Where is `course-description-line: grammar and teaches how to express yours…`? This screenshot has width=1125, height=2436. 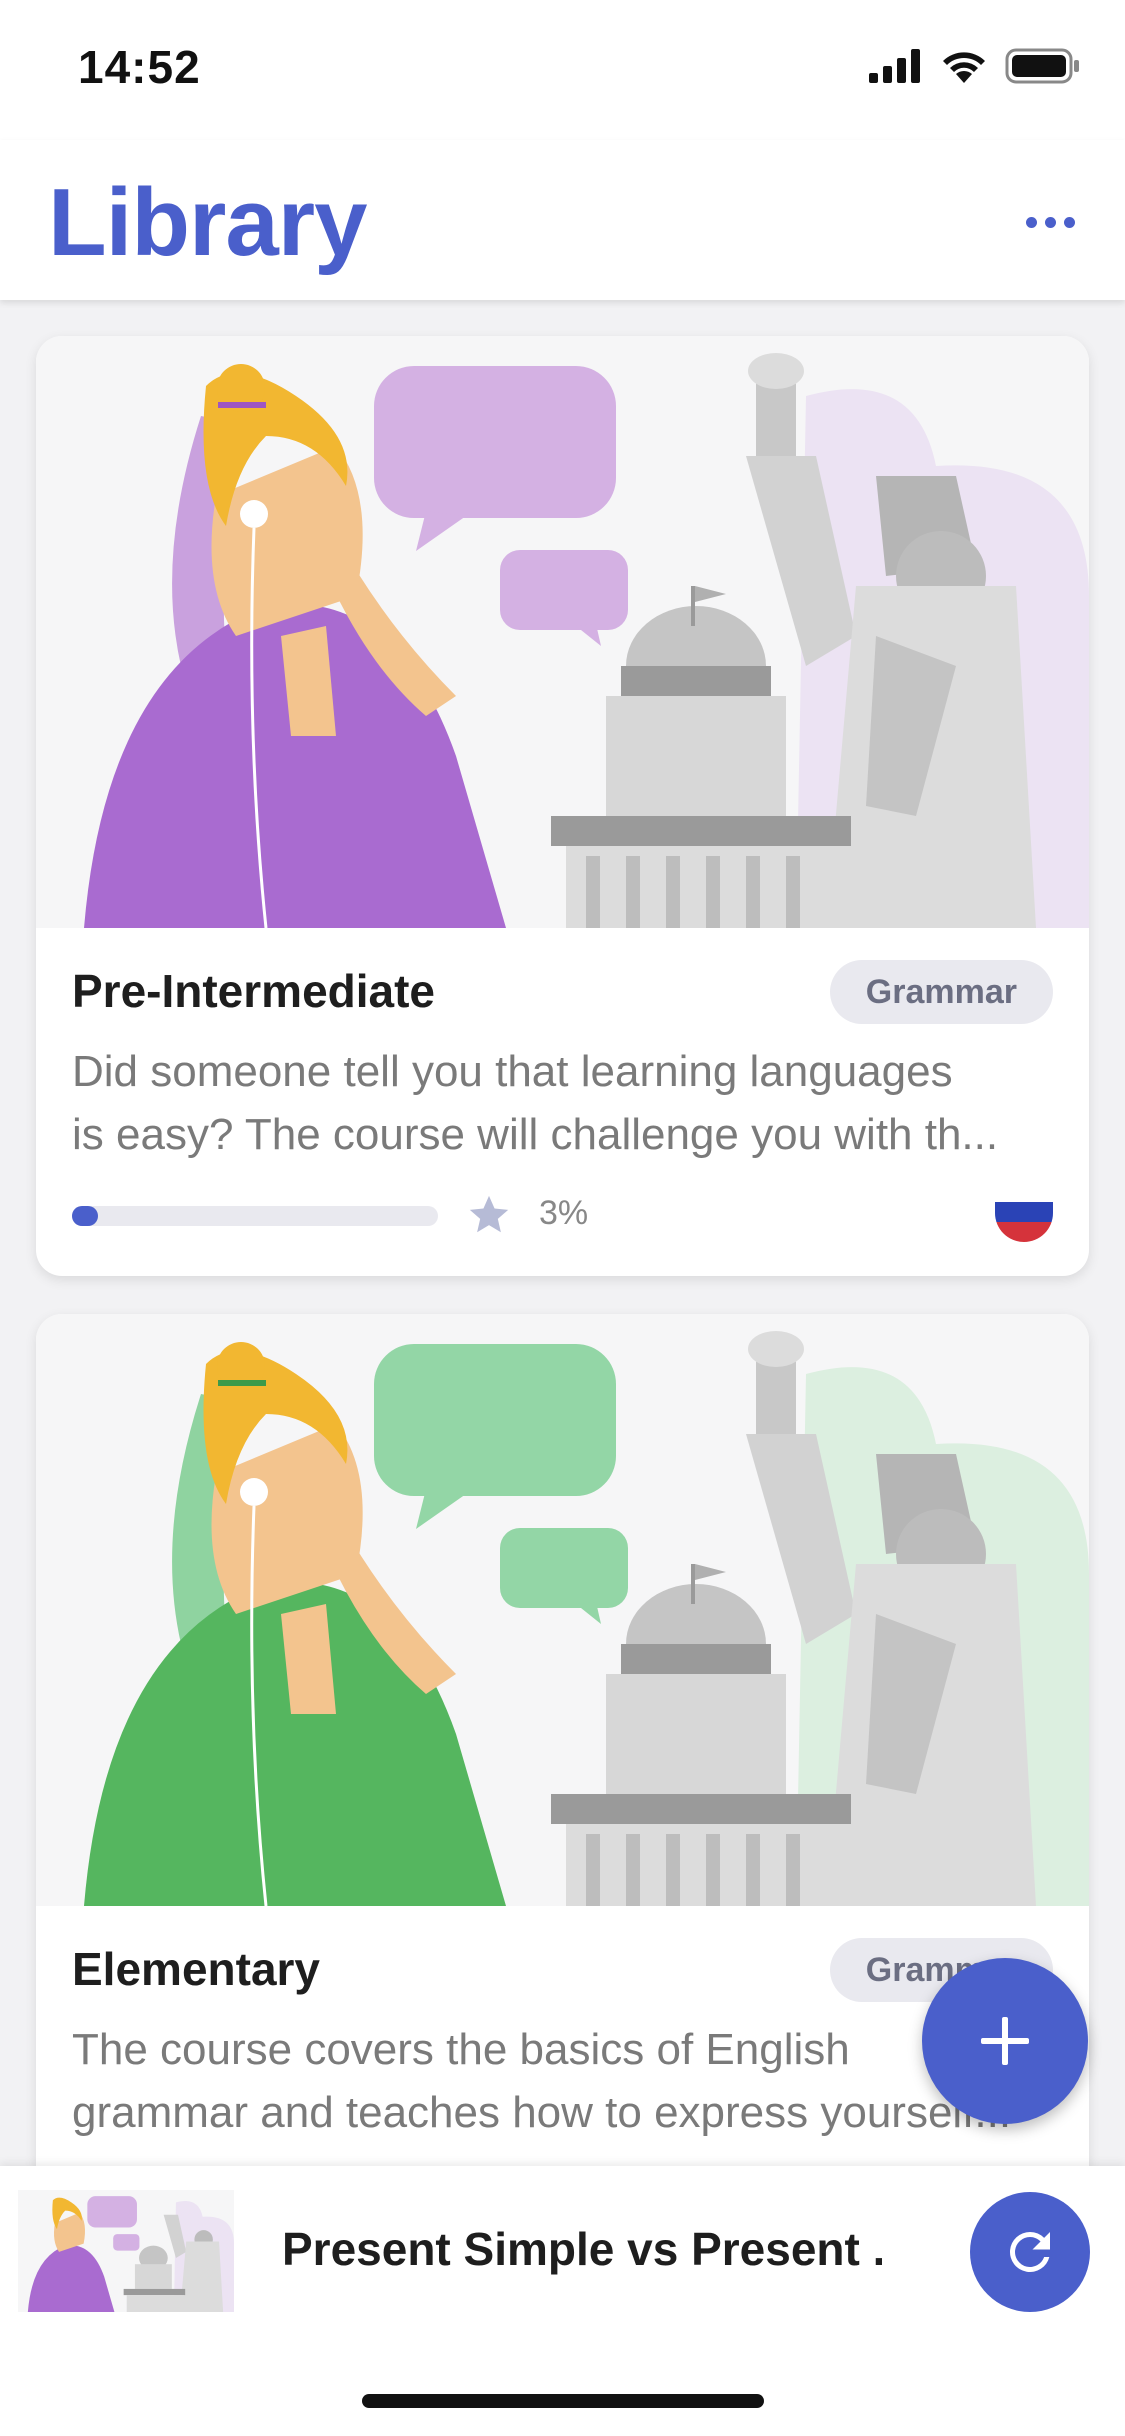 course-description-line: grammar and teaches how to express yours… is located at coordinates (542, 2112).